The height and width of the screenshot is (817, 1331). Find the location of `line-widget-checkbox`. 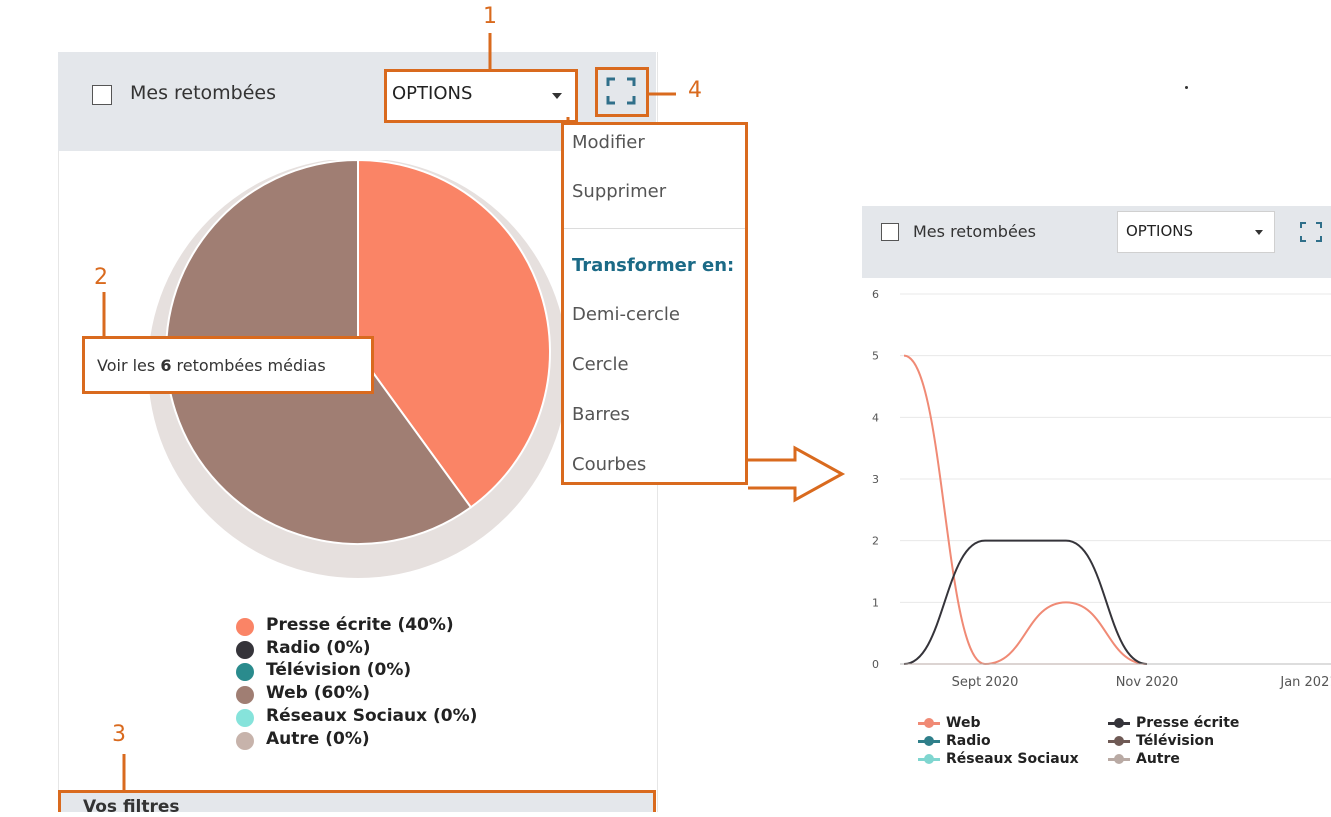

line-widget-checkbox is located at coordinates (890, 232).